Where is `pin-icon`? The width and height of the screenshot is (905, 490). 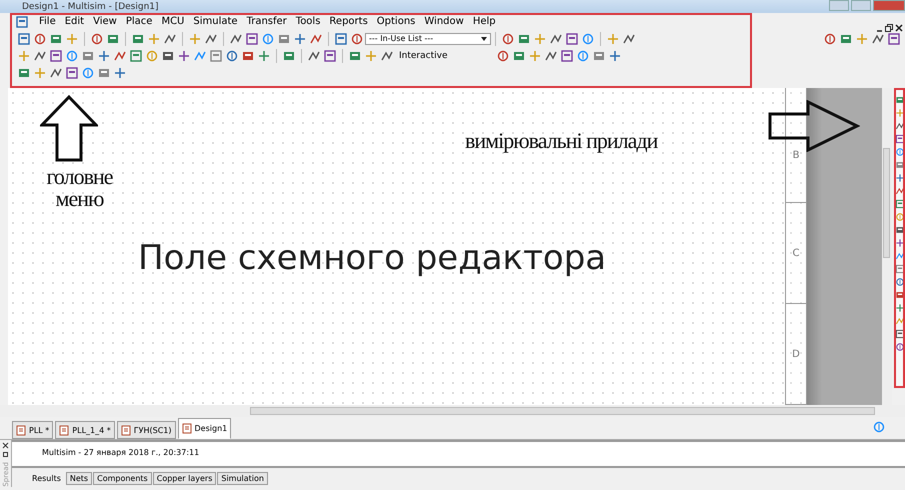 pin-icon is located at coordinates (5, 454).